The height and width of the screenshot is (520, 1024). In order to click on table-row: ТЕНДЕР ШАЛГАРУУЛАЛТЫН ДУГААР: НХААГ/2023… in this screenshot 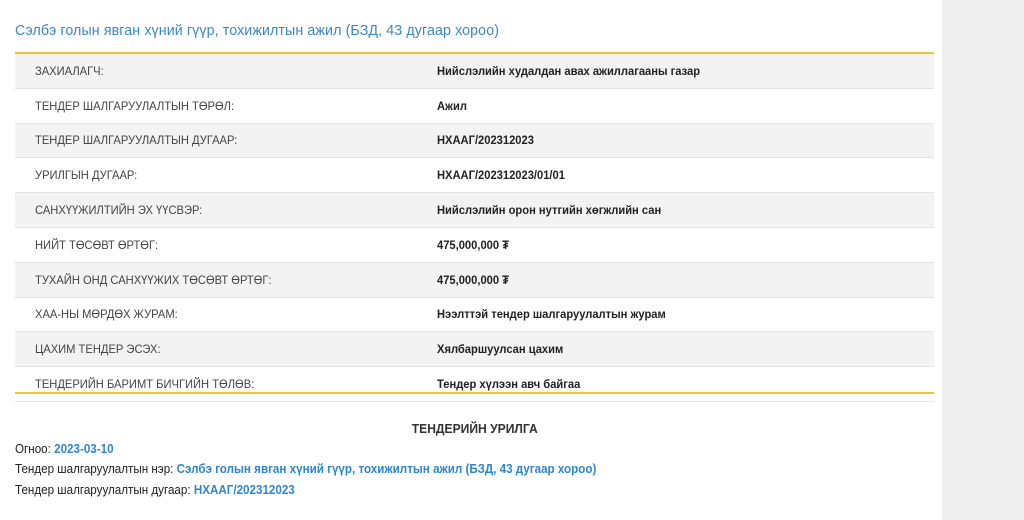, I will do `click(474, 141)`.